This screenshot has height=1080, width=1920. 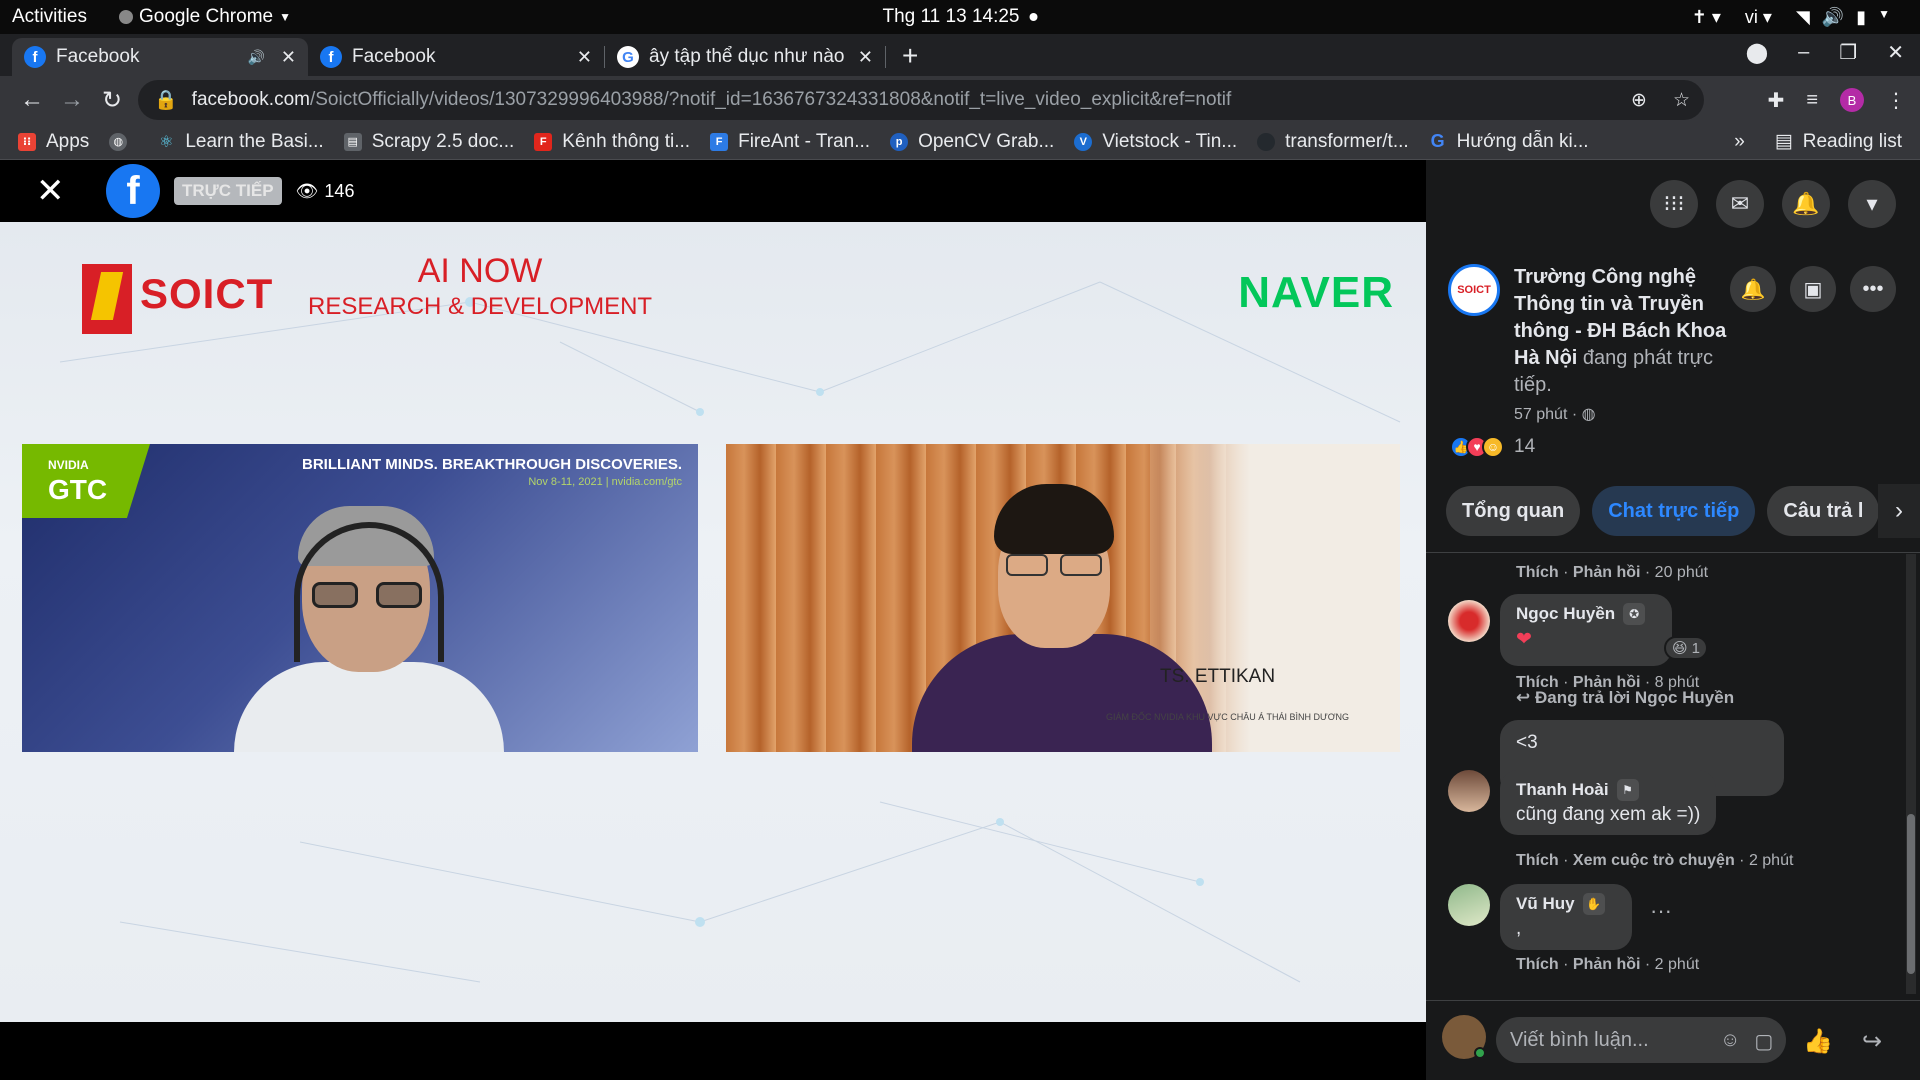 I want to click on bookmark-globe: ◍, so click(x=123, y=141).